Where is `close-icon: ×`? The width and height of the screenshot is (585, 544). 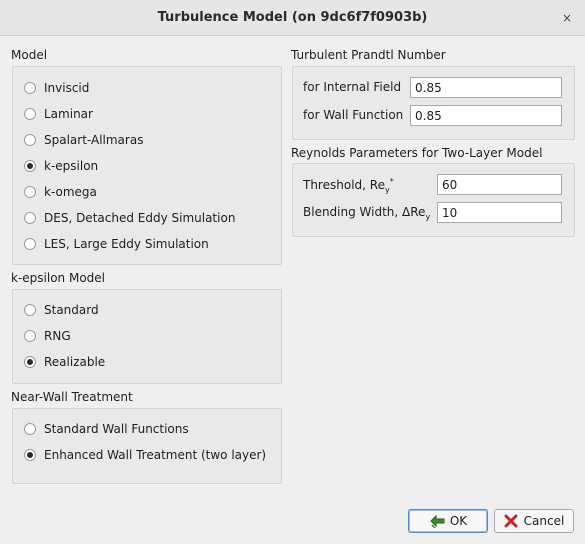 close-icon: × is located at coordinates (567, 18).